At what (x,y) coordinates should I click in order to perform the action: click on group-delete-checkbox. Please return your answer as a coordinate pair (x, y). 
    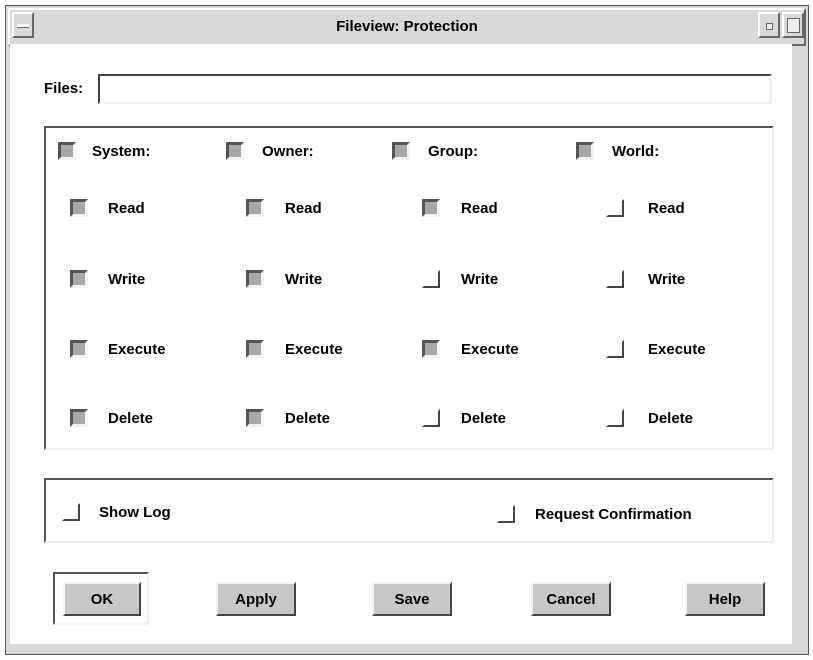
    Looking at the image, I should click on (431, 418).